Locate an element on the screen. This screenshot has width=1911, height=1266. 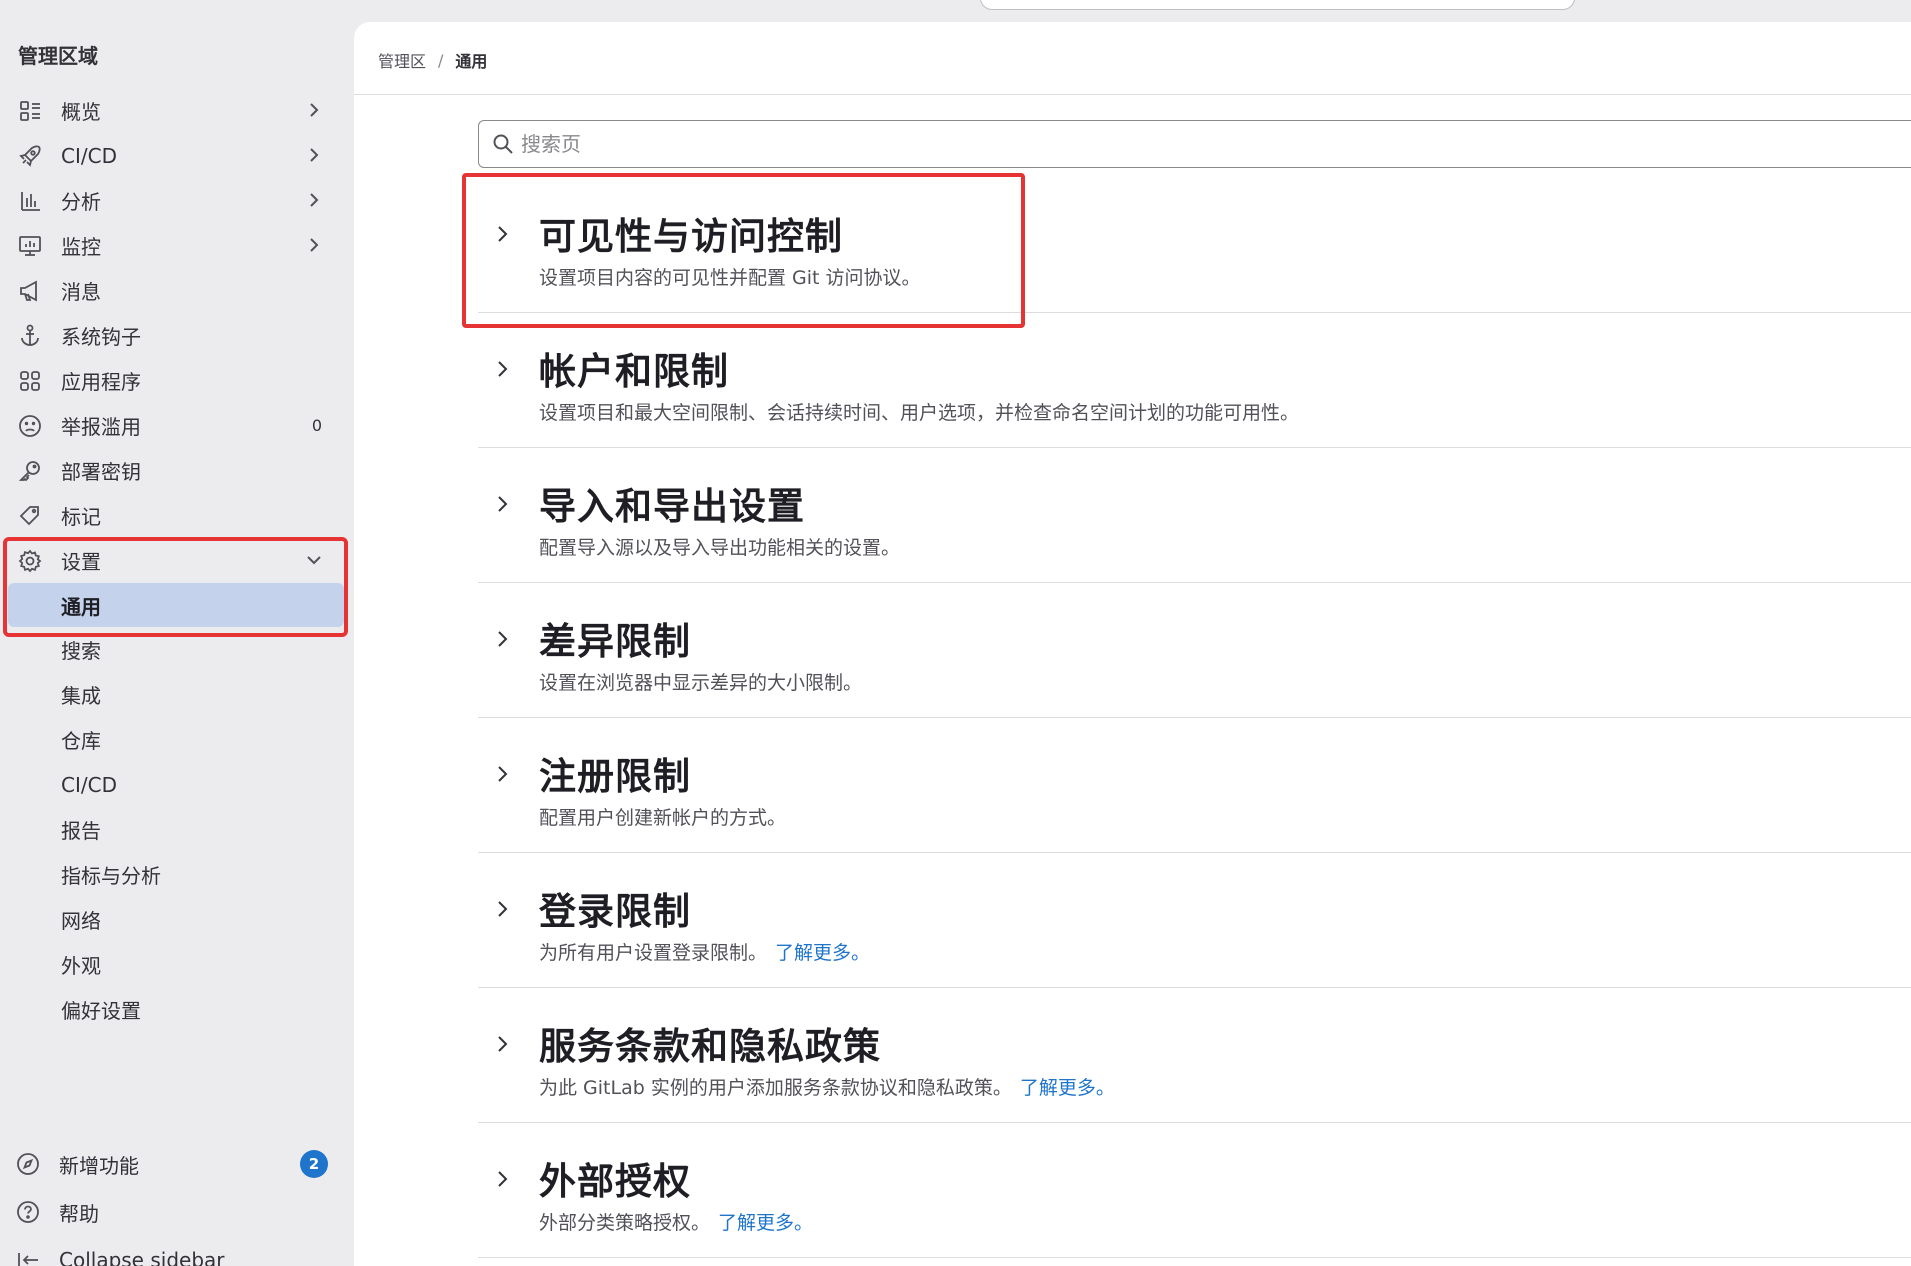
section-description: 配置导入源以及导入导出功能相关的设置。 is located at coordinates (719, 546).